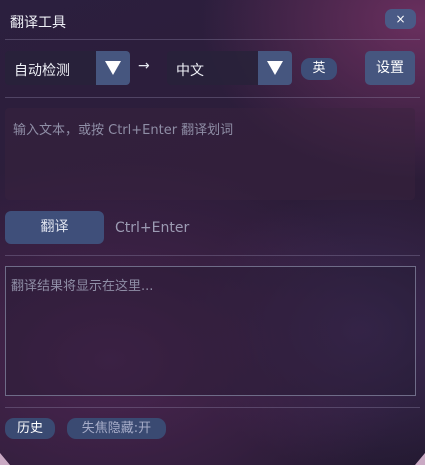 This screenshot has width=425, height=465. I want to click on translate-button: 翻译, so click(54, 227).